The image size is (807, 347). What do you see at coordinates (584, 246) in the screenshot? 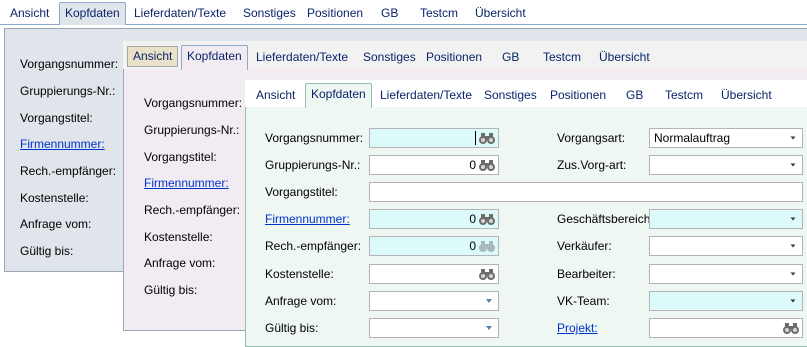
I see `label-verkaeufer: Verkäufer:` at bounding box center [584, 246].